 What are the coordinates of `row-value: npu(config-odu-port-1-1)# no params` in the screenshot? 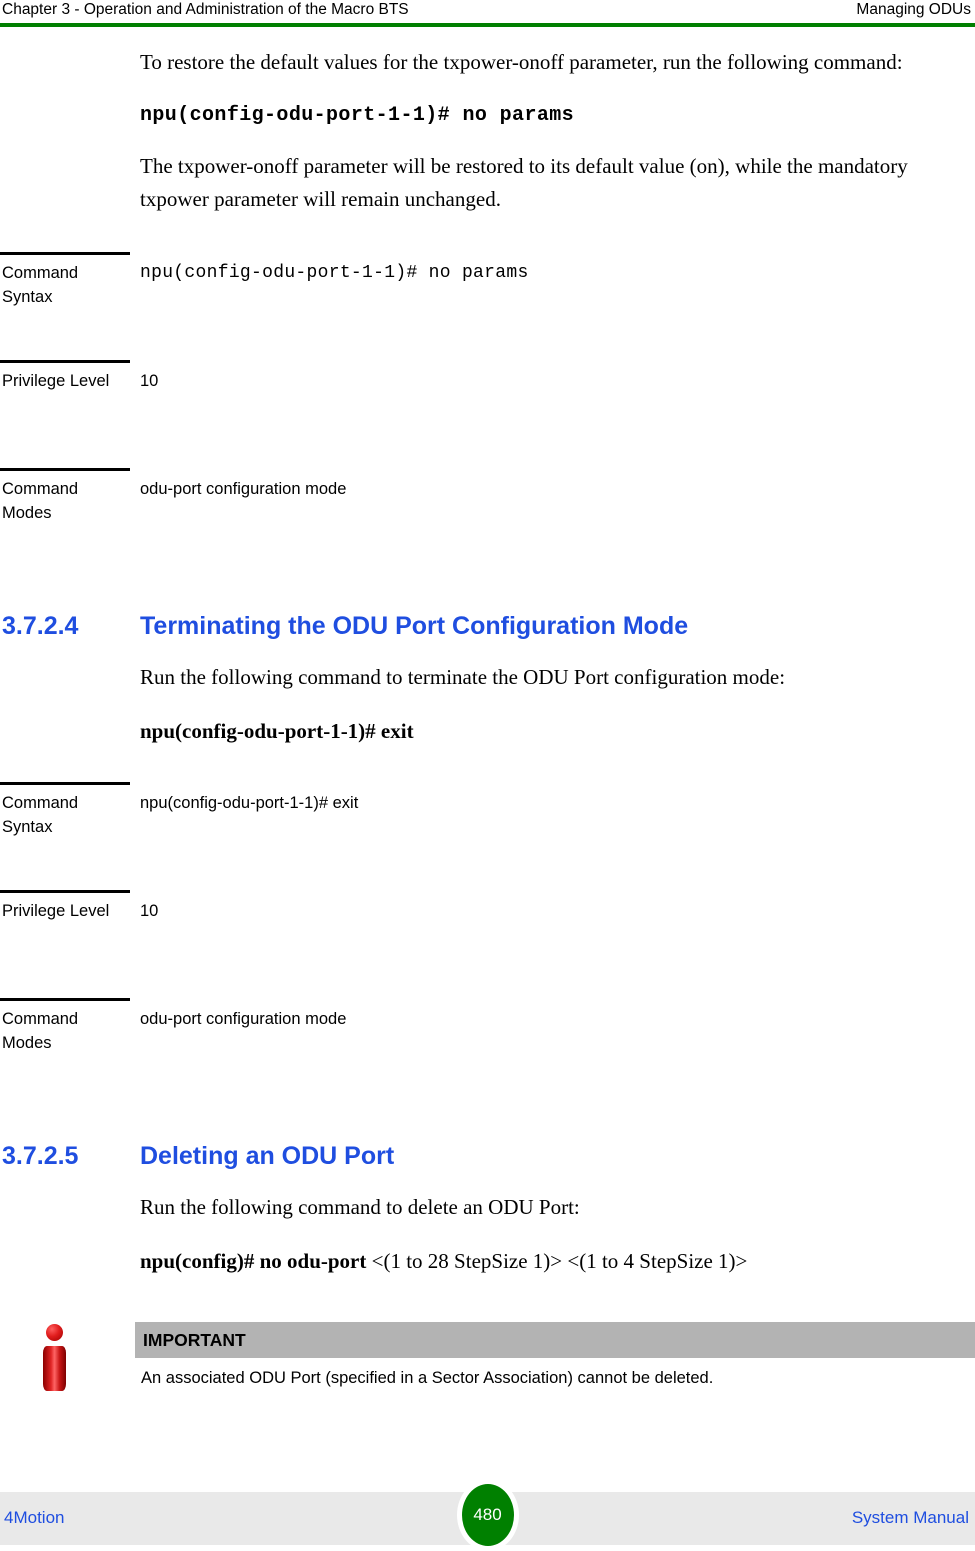 It's located at (334, 273).